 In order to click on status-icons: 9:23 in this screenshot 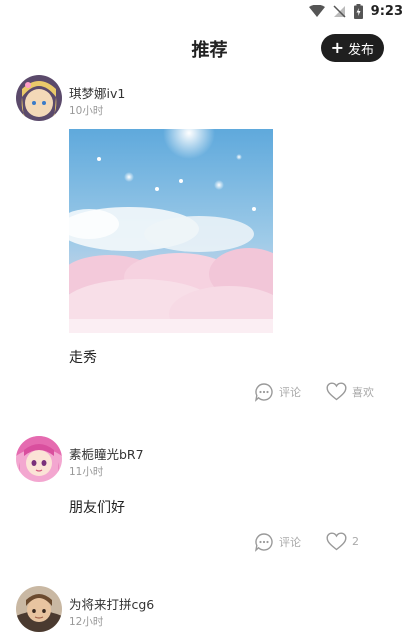, I will do `click(355, 11)`.